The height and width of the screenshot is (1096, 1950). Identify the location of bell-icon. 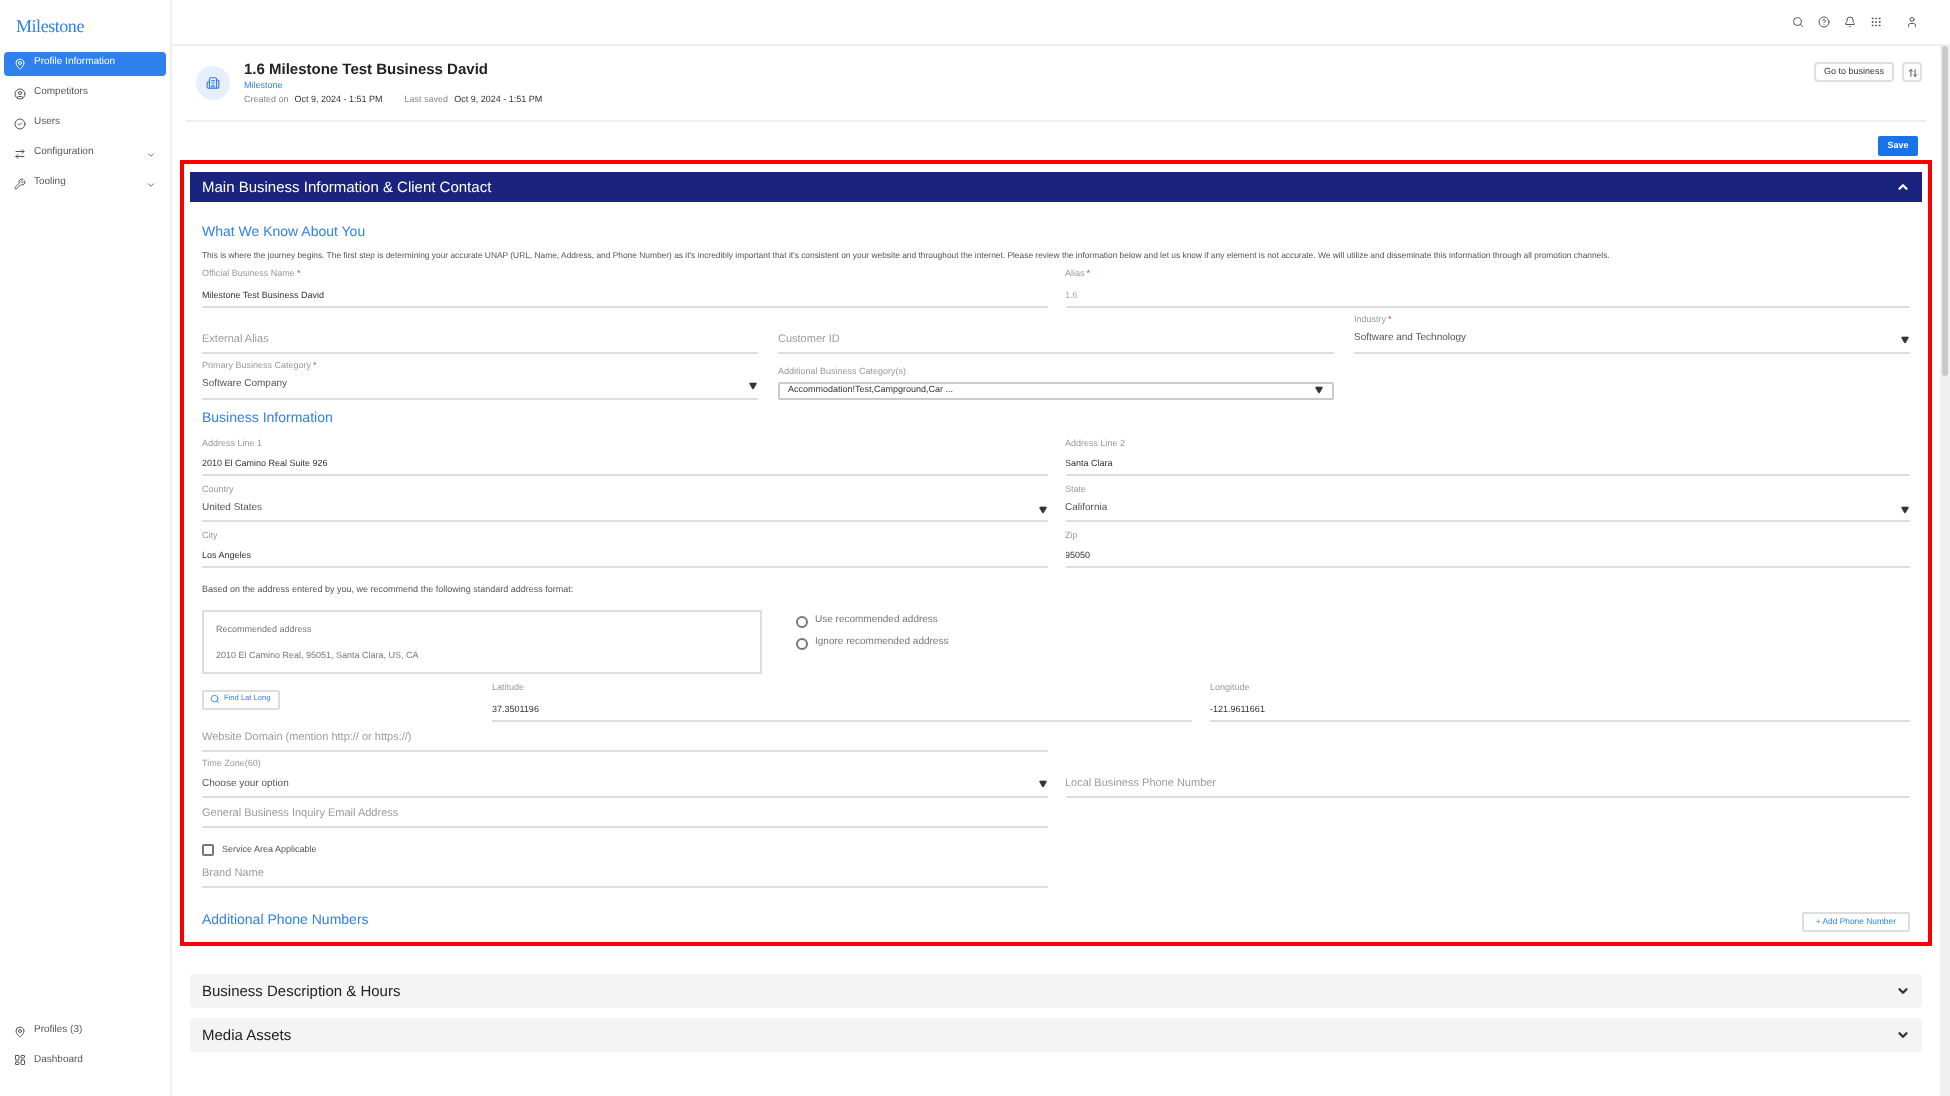
(1850, 22).